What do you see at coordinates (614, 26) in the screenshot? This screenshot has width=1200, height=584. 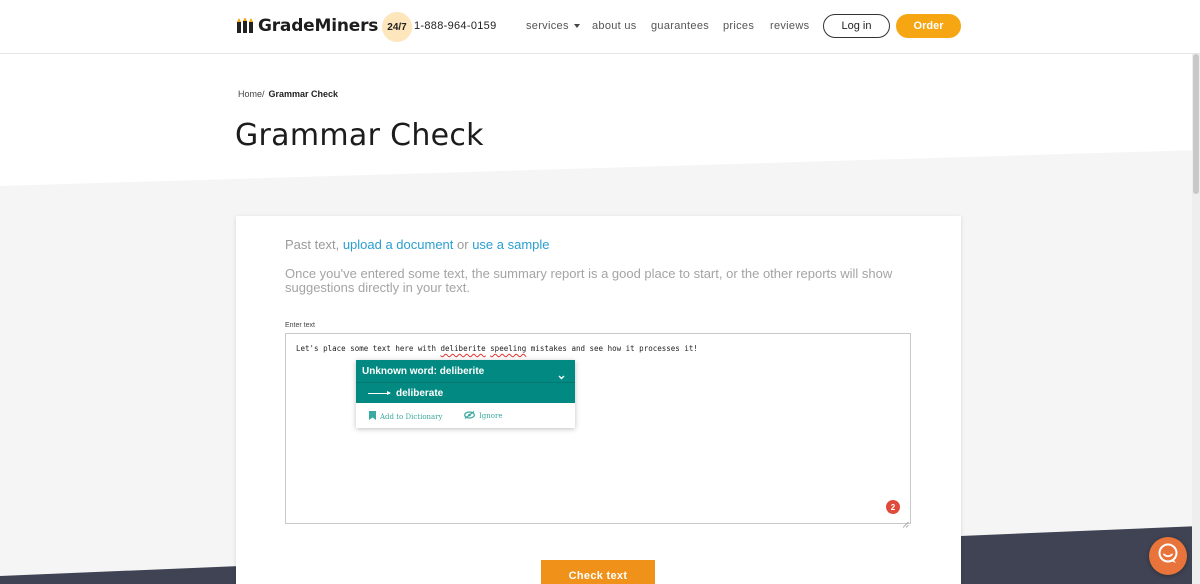 I see `nav-about-us: about us` at bounding box center [614, 26].